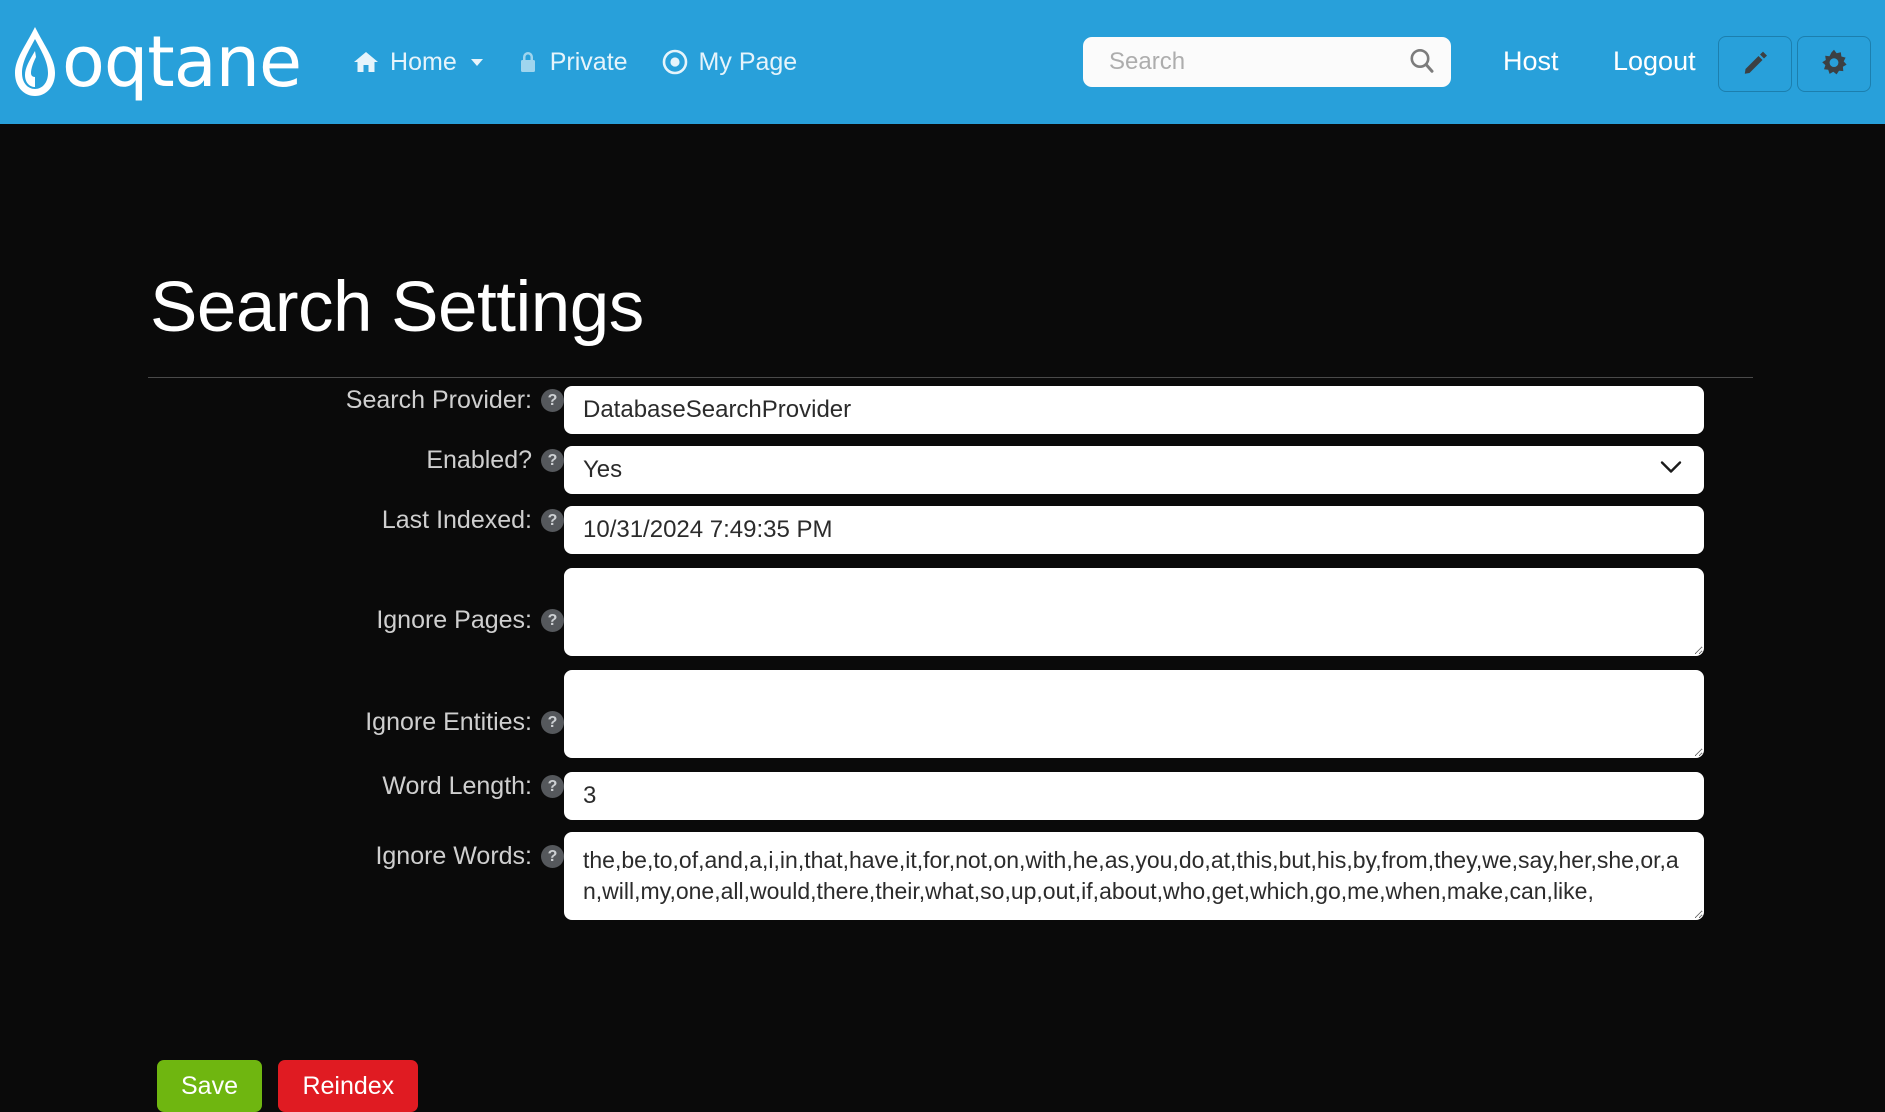  What do you see at coordinates (282, 410) in the screenshot?
I see `label-column: Search Provider: ?` at bounding box center [282, 410].